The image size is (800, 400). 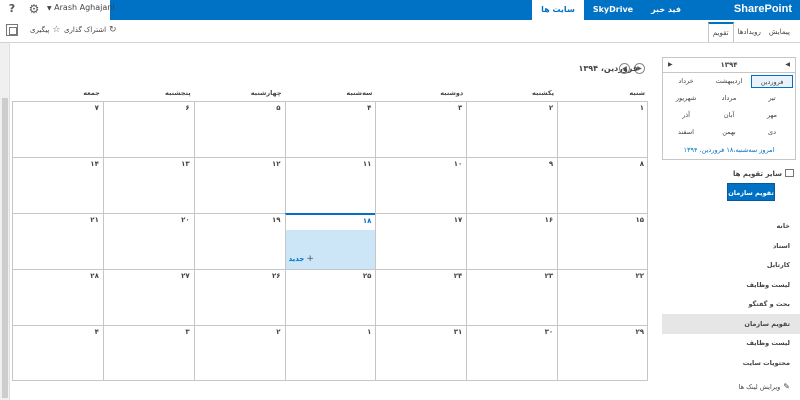 I want to click on help-icon: ?, so click(x=12, y=9).